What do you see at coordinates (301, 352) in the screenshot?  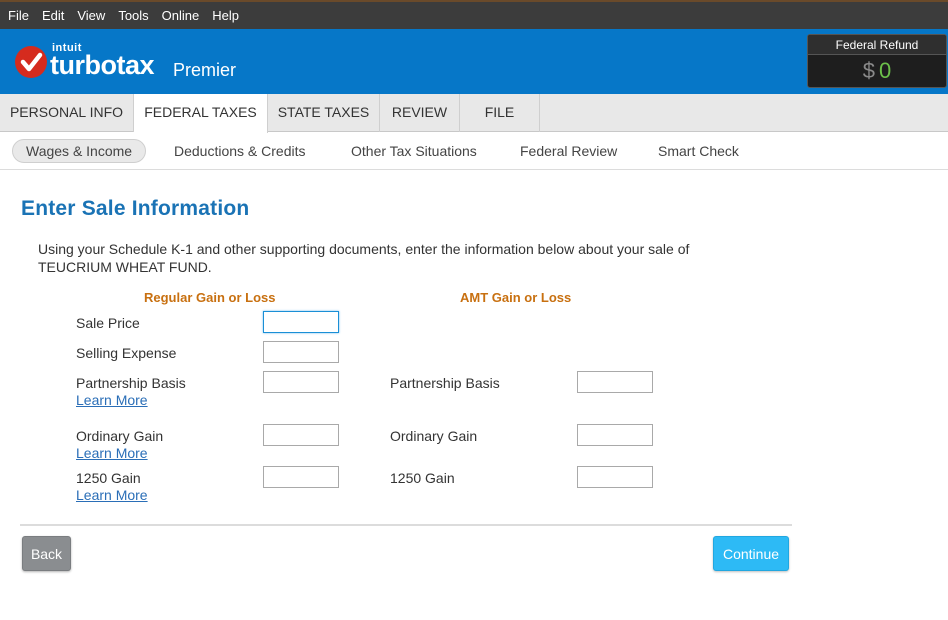 I see `selling-expense-input` at bounding box center [301, 352].